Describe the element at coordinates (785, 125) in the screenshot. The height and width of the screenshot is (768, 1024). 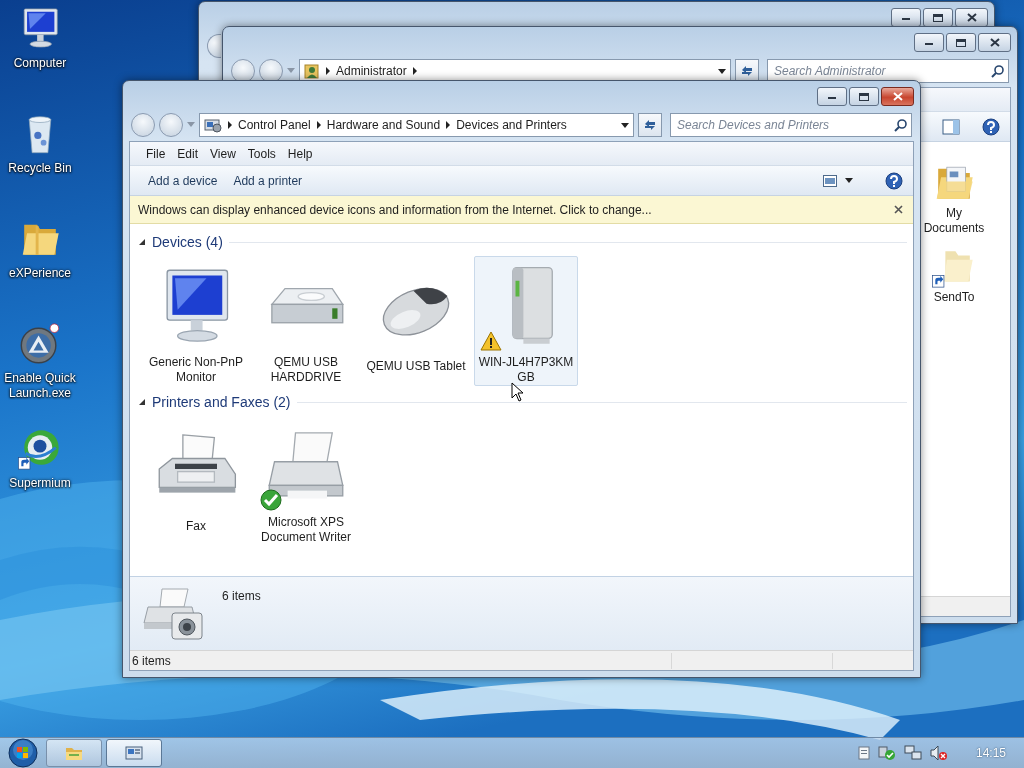
I see `search-field: Search Devices and Printers` at that location.